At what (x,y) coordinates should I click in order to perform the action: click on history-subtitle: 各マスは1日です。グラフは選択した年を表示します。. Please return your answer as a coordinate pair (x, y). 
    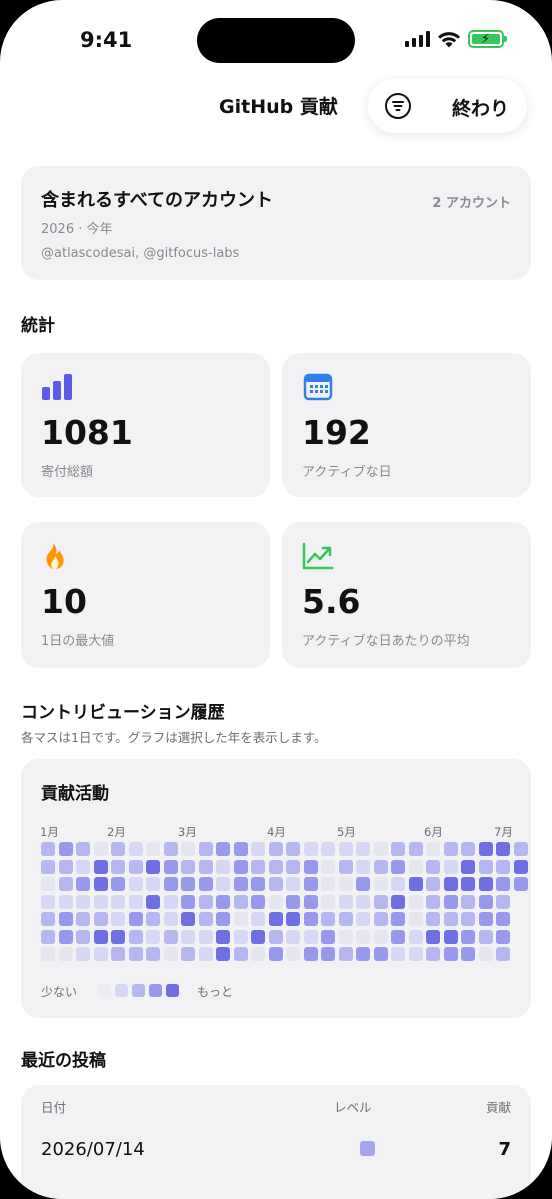
    Looking at the image, I should click on (174, 737).